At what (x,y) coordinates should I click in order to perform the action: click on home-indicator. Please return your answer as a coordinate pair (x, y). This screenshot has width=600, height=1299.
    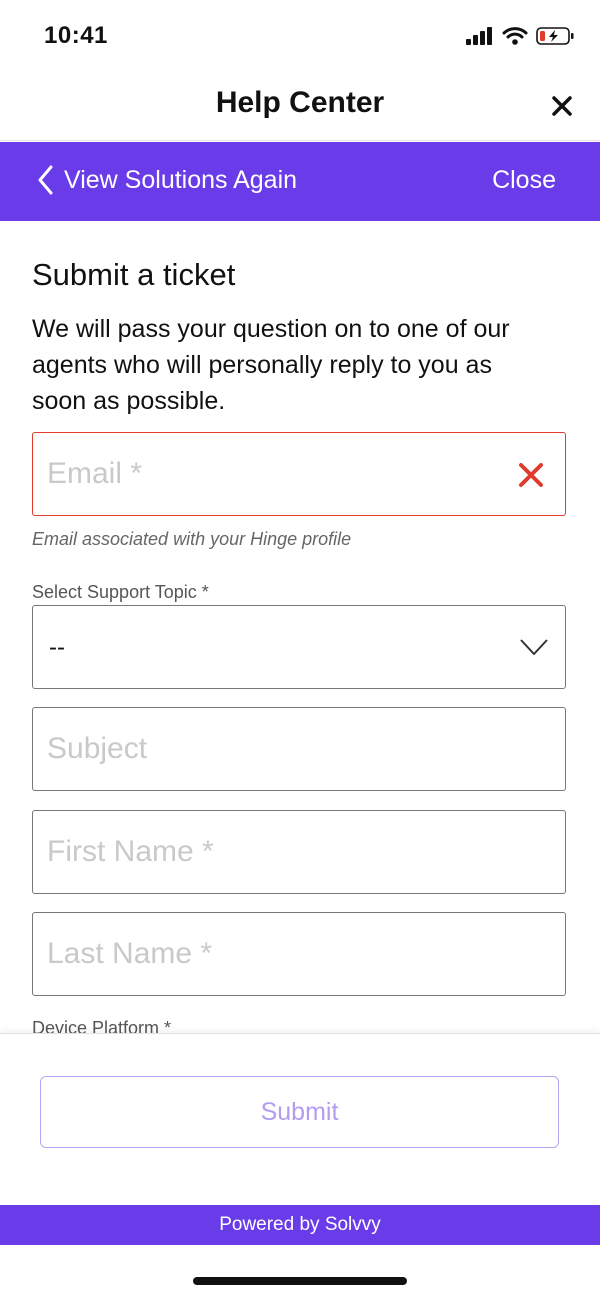
    Looking at the image, I should click on (300, 1281).